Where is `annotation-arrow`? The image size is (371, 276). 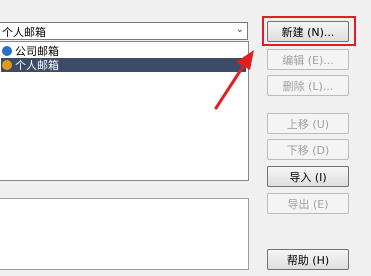
annotation-arrow is located at coordinates (234, 80).